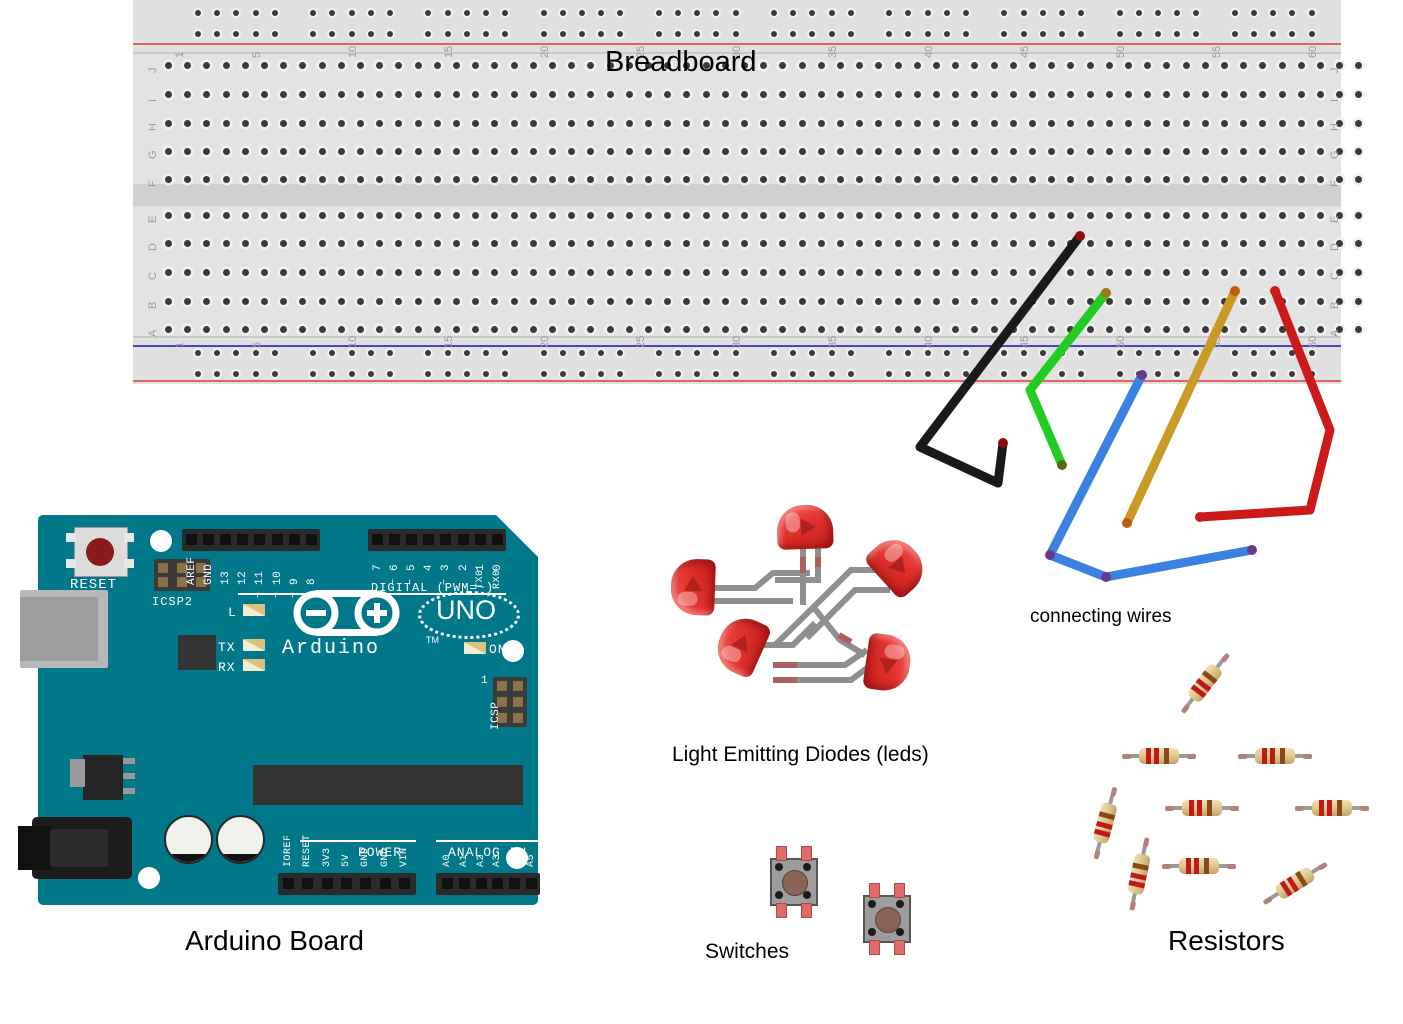 The image size is (1403, 1024). Describe the element at coordinates (197, 652) in the screenshot. I see `crystal-oscillator` at that location.